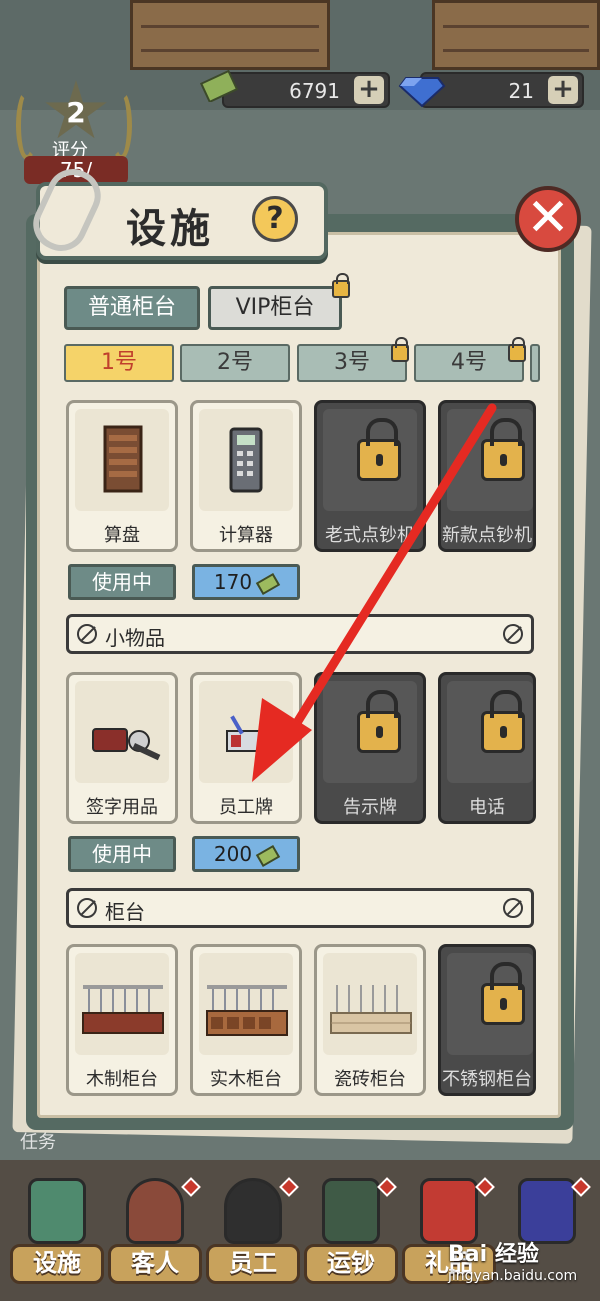 Image resolution: width=600 pixels, height=1301 pixels. What do you see at coordinates (27, 125) in the screenshot?
I see `laurel-left-icon` at bounding box center [27, 125].